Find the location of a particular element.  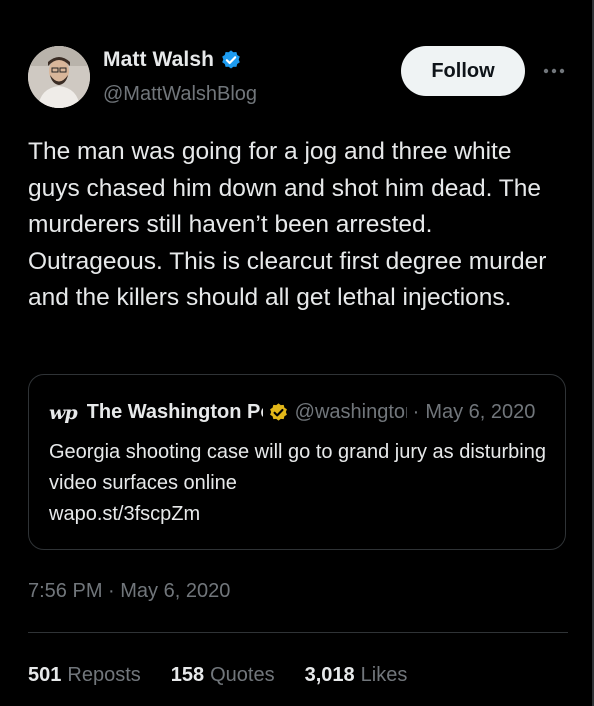

quoted-author-name: The Washington Post is located at coordinates (175, 412).